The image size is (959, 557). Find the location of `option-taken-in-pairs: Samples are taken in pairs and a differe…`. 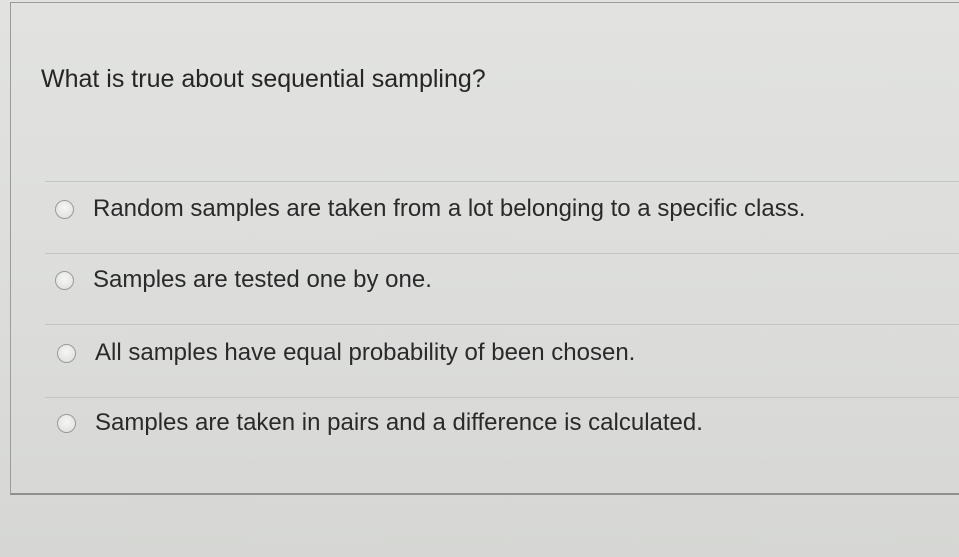

option-taken-in-pairs: Samples are taken in pairs and a differe… is located at coordinates (380, 423).